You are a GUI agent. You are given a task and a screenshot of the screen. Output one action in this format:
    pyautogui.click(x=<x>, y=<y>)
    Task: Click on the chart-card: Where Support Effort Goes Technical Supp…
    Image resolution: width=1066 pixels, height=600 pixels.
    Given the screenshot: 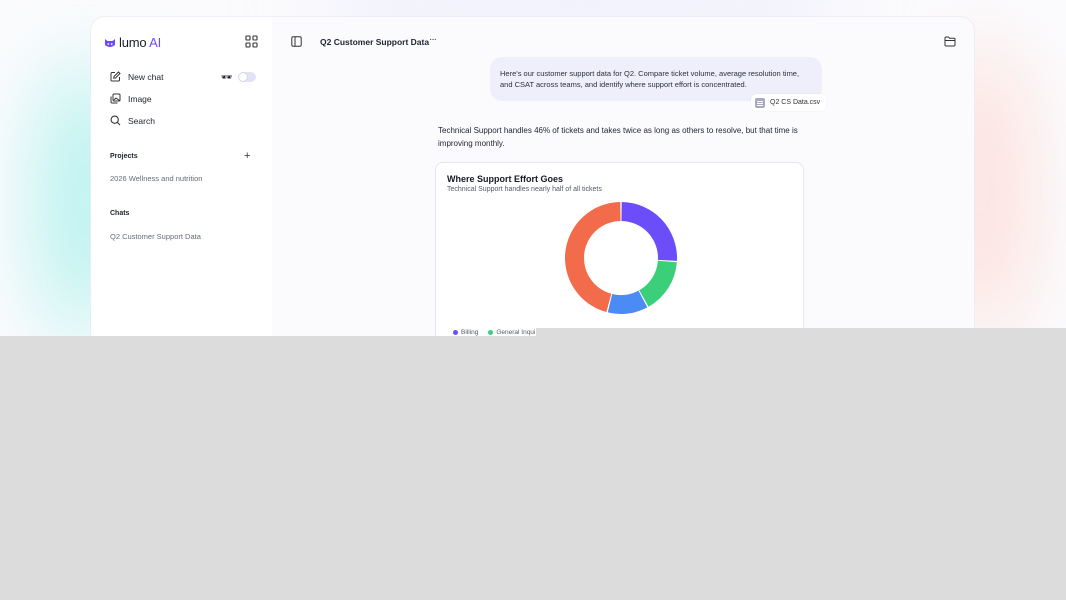 What is the action you would take?
    pyautogui.click(x=619, y=254)
    